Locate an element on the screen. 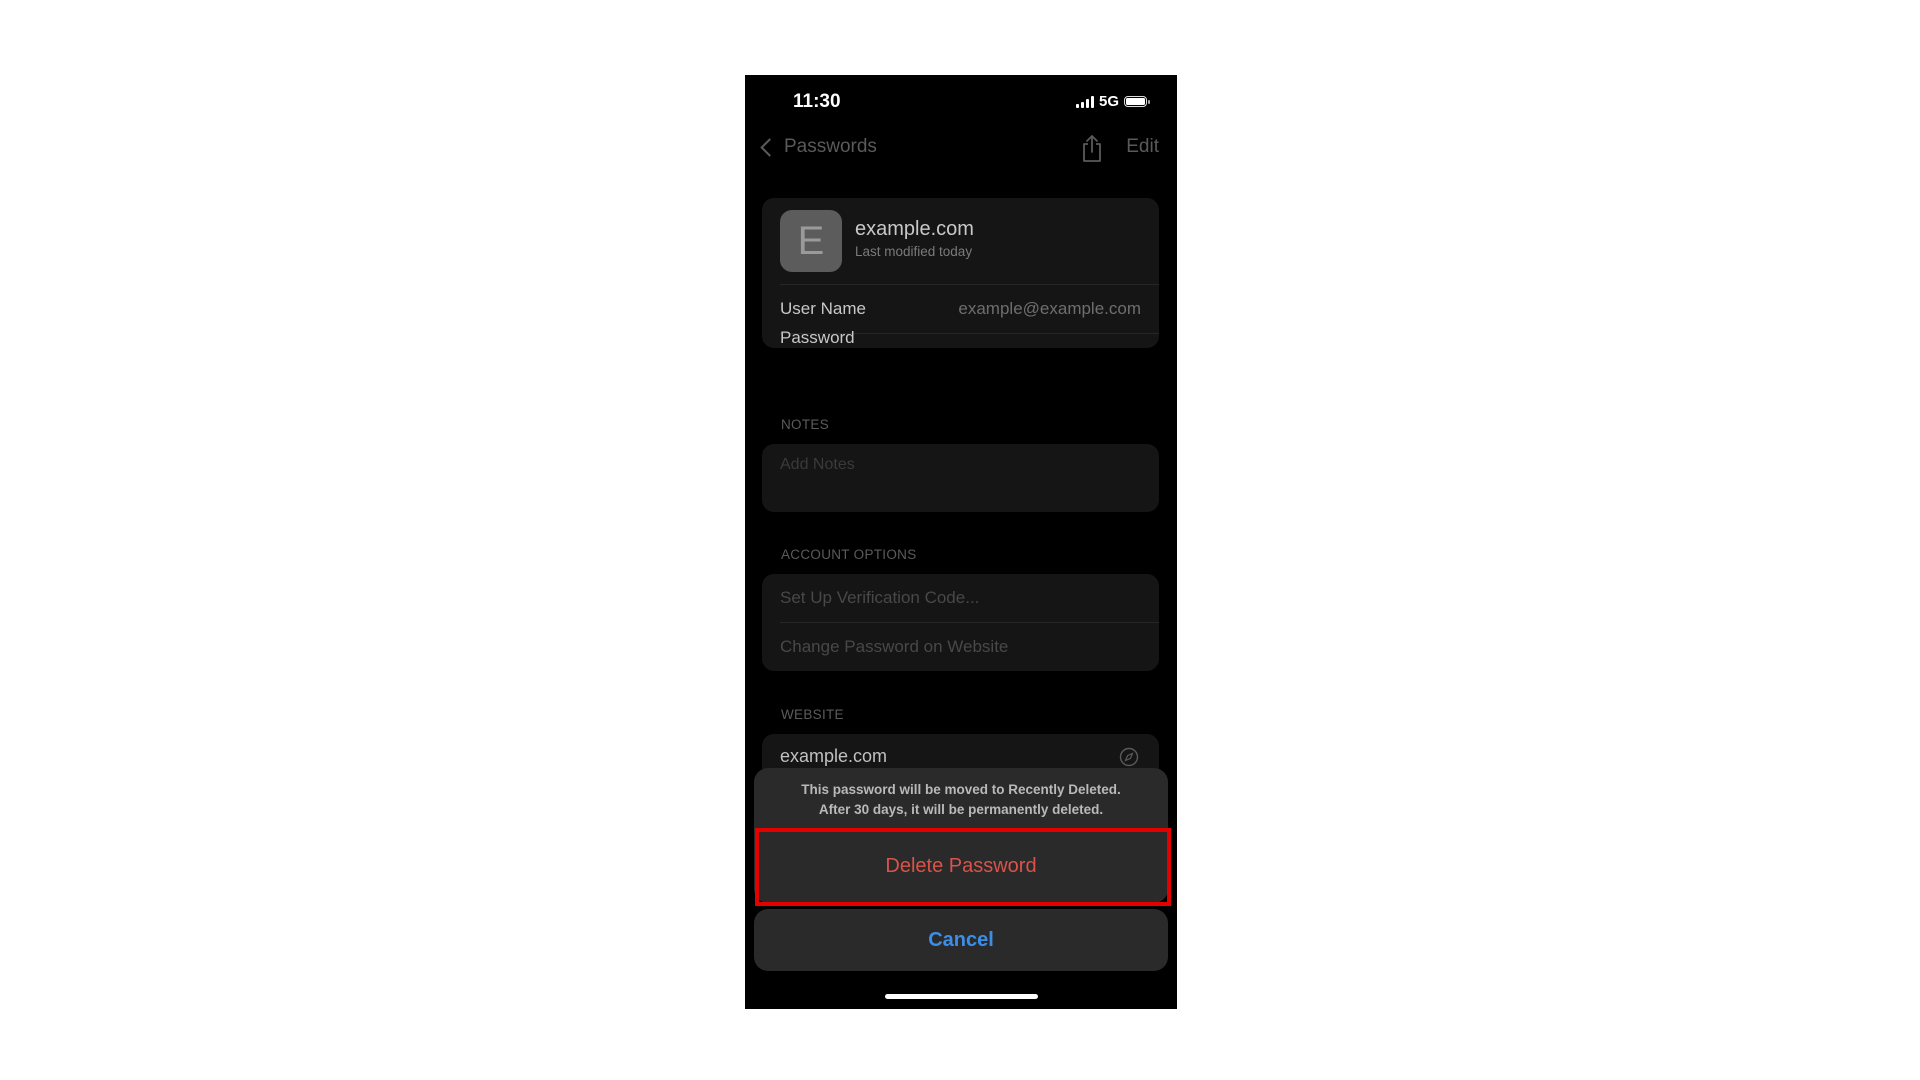 This screenshot has height=1080, width=1920. cellular-signal-icon is located at coordinates (1084, 101).